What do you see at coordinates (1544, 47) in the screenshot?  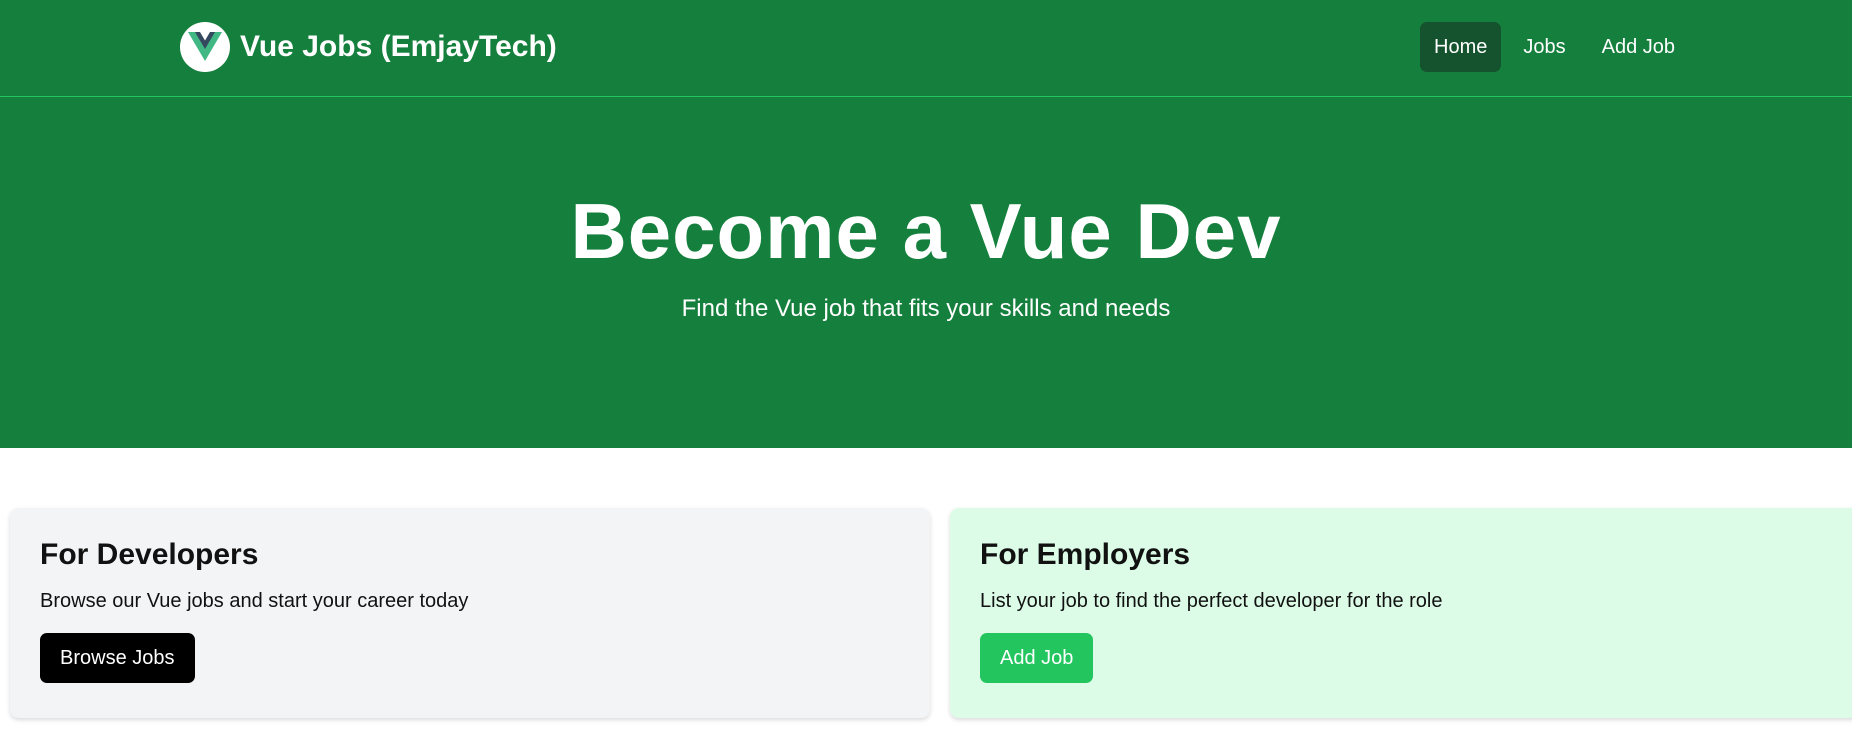 I see `nav-jobs-link: Jobs` at bounding box center [1544, 47].